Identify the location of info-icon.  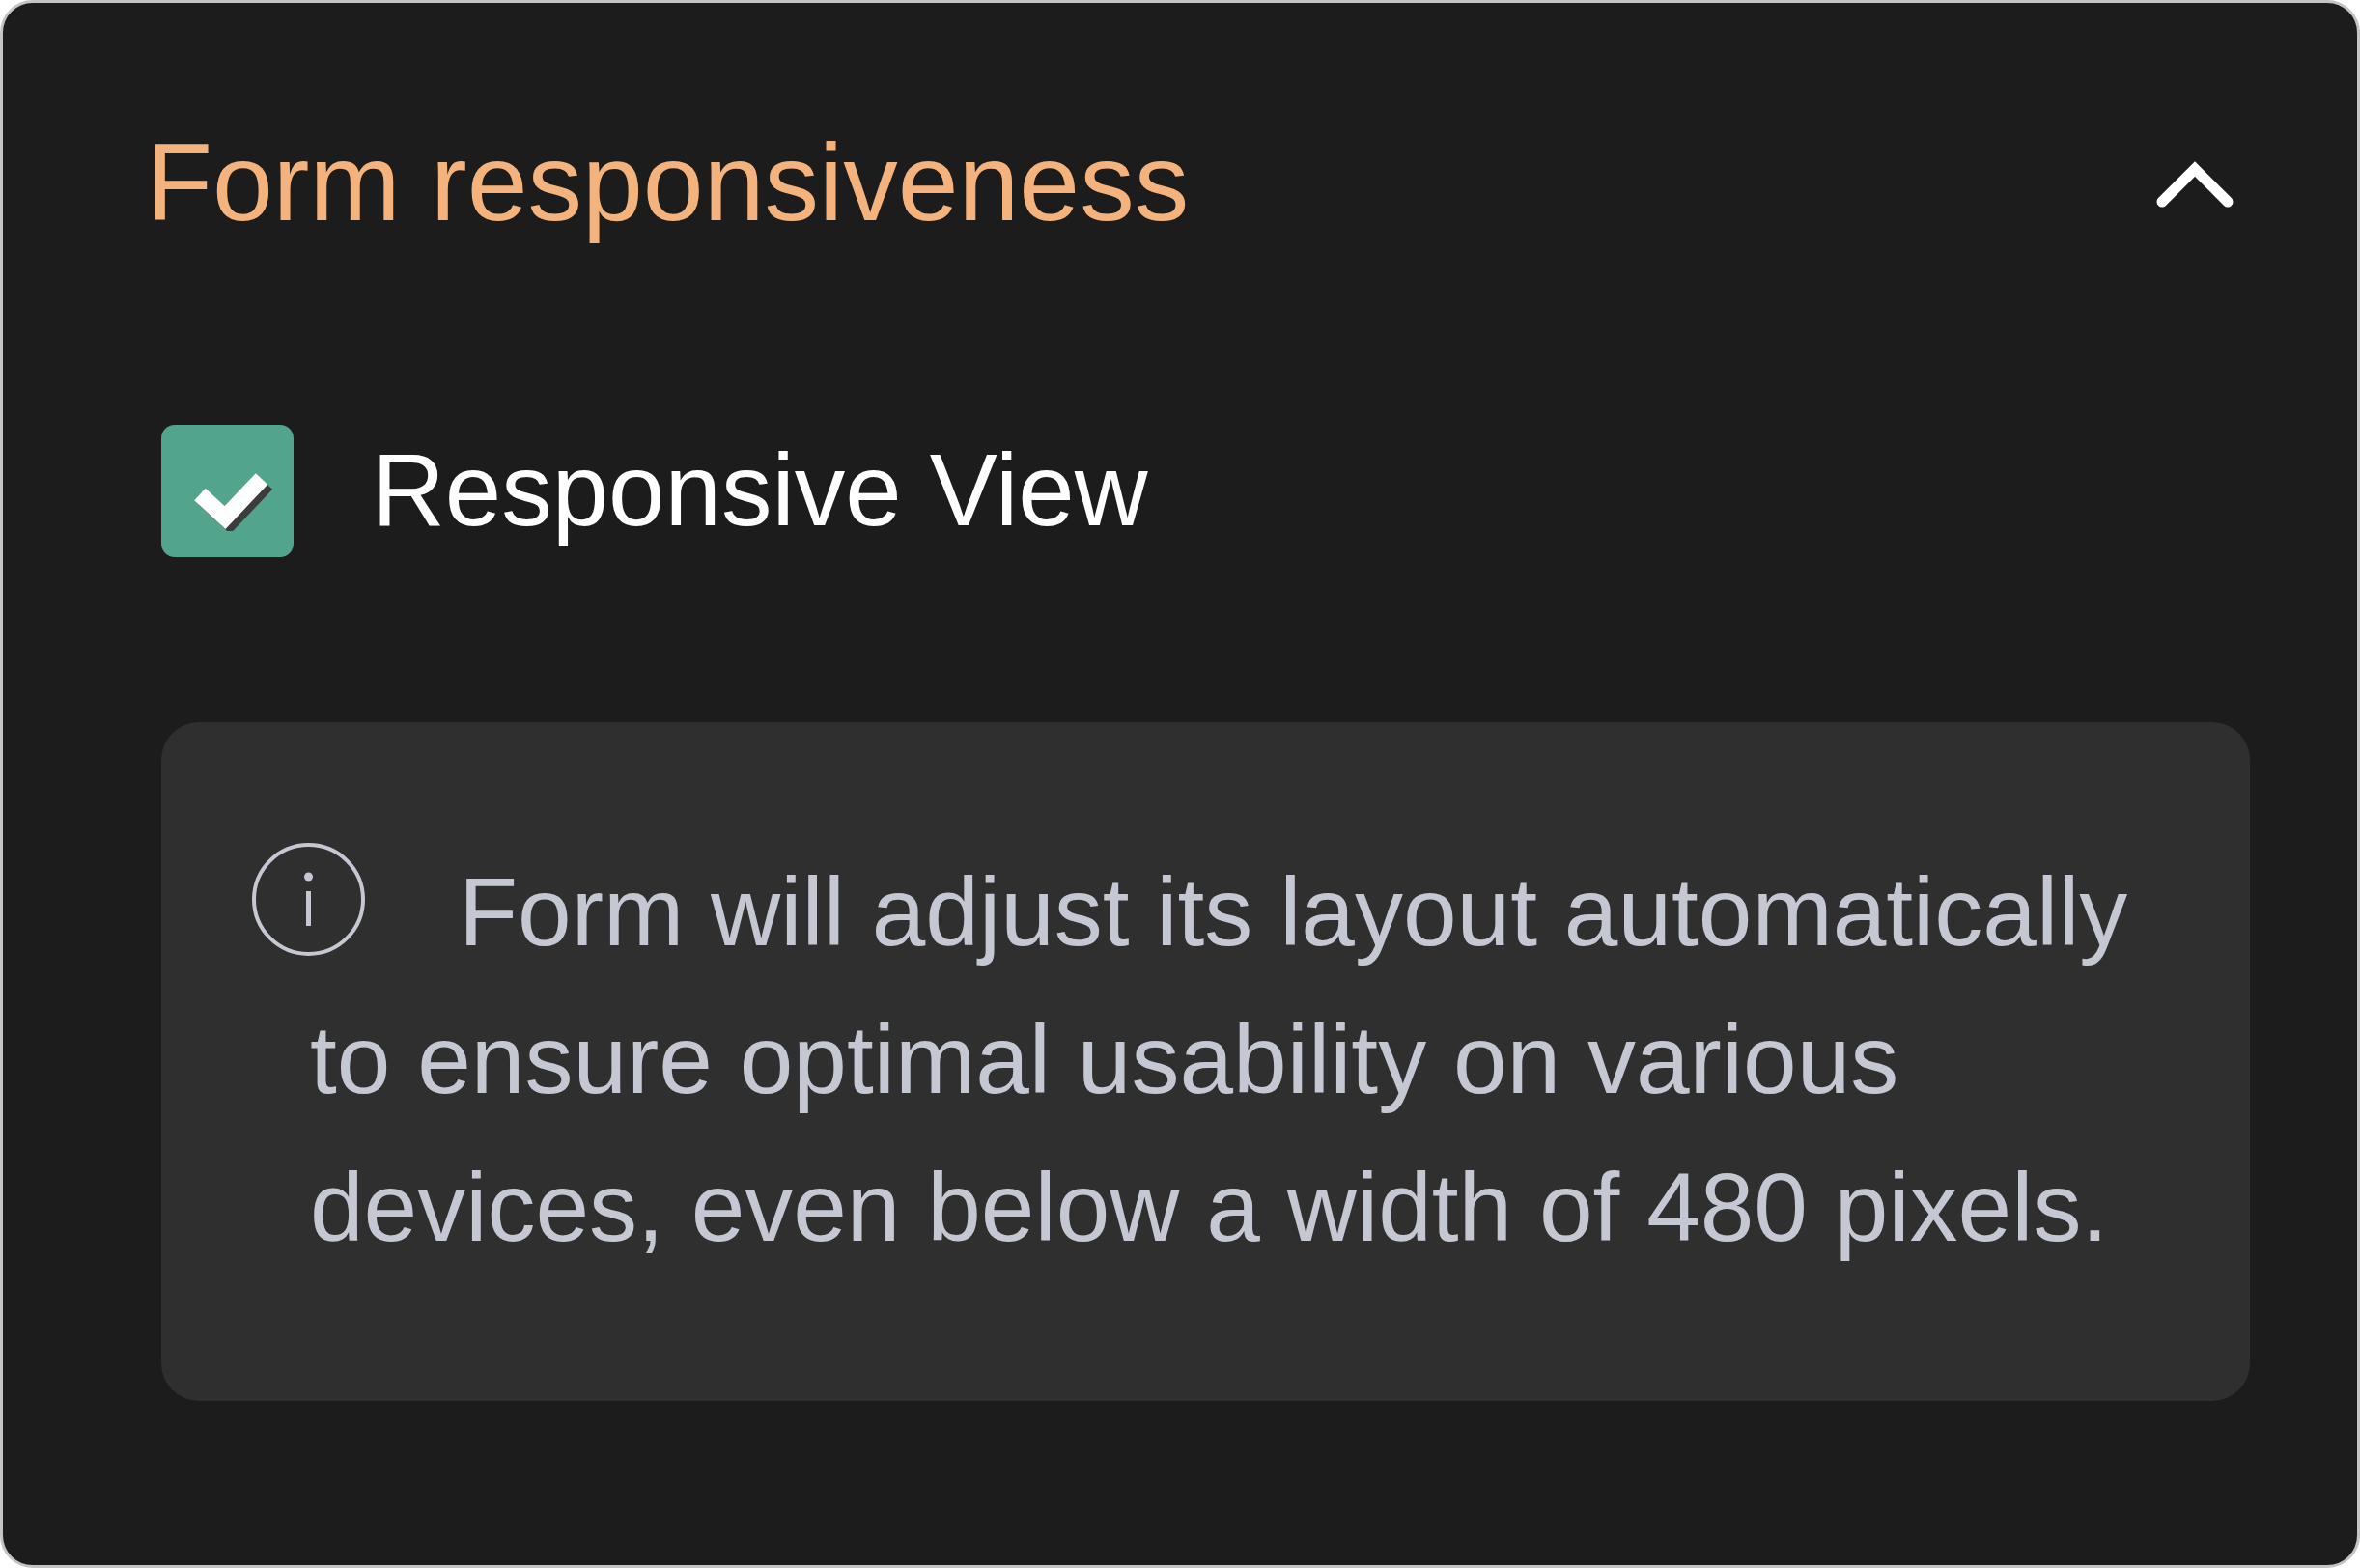
(308, 899).